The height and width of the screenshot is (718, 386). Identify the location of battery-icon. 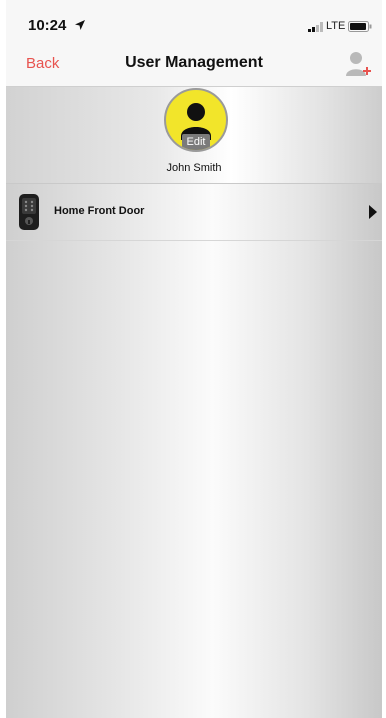
(360, 26).